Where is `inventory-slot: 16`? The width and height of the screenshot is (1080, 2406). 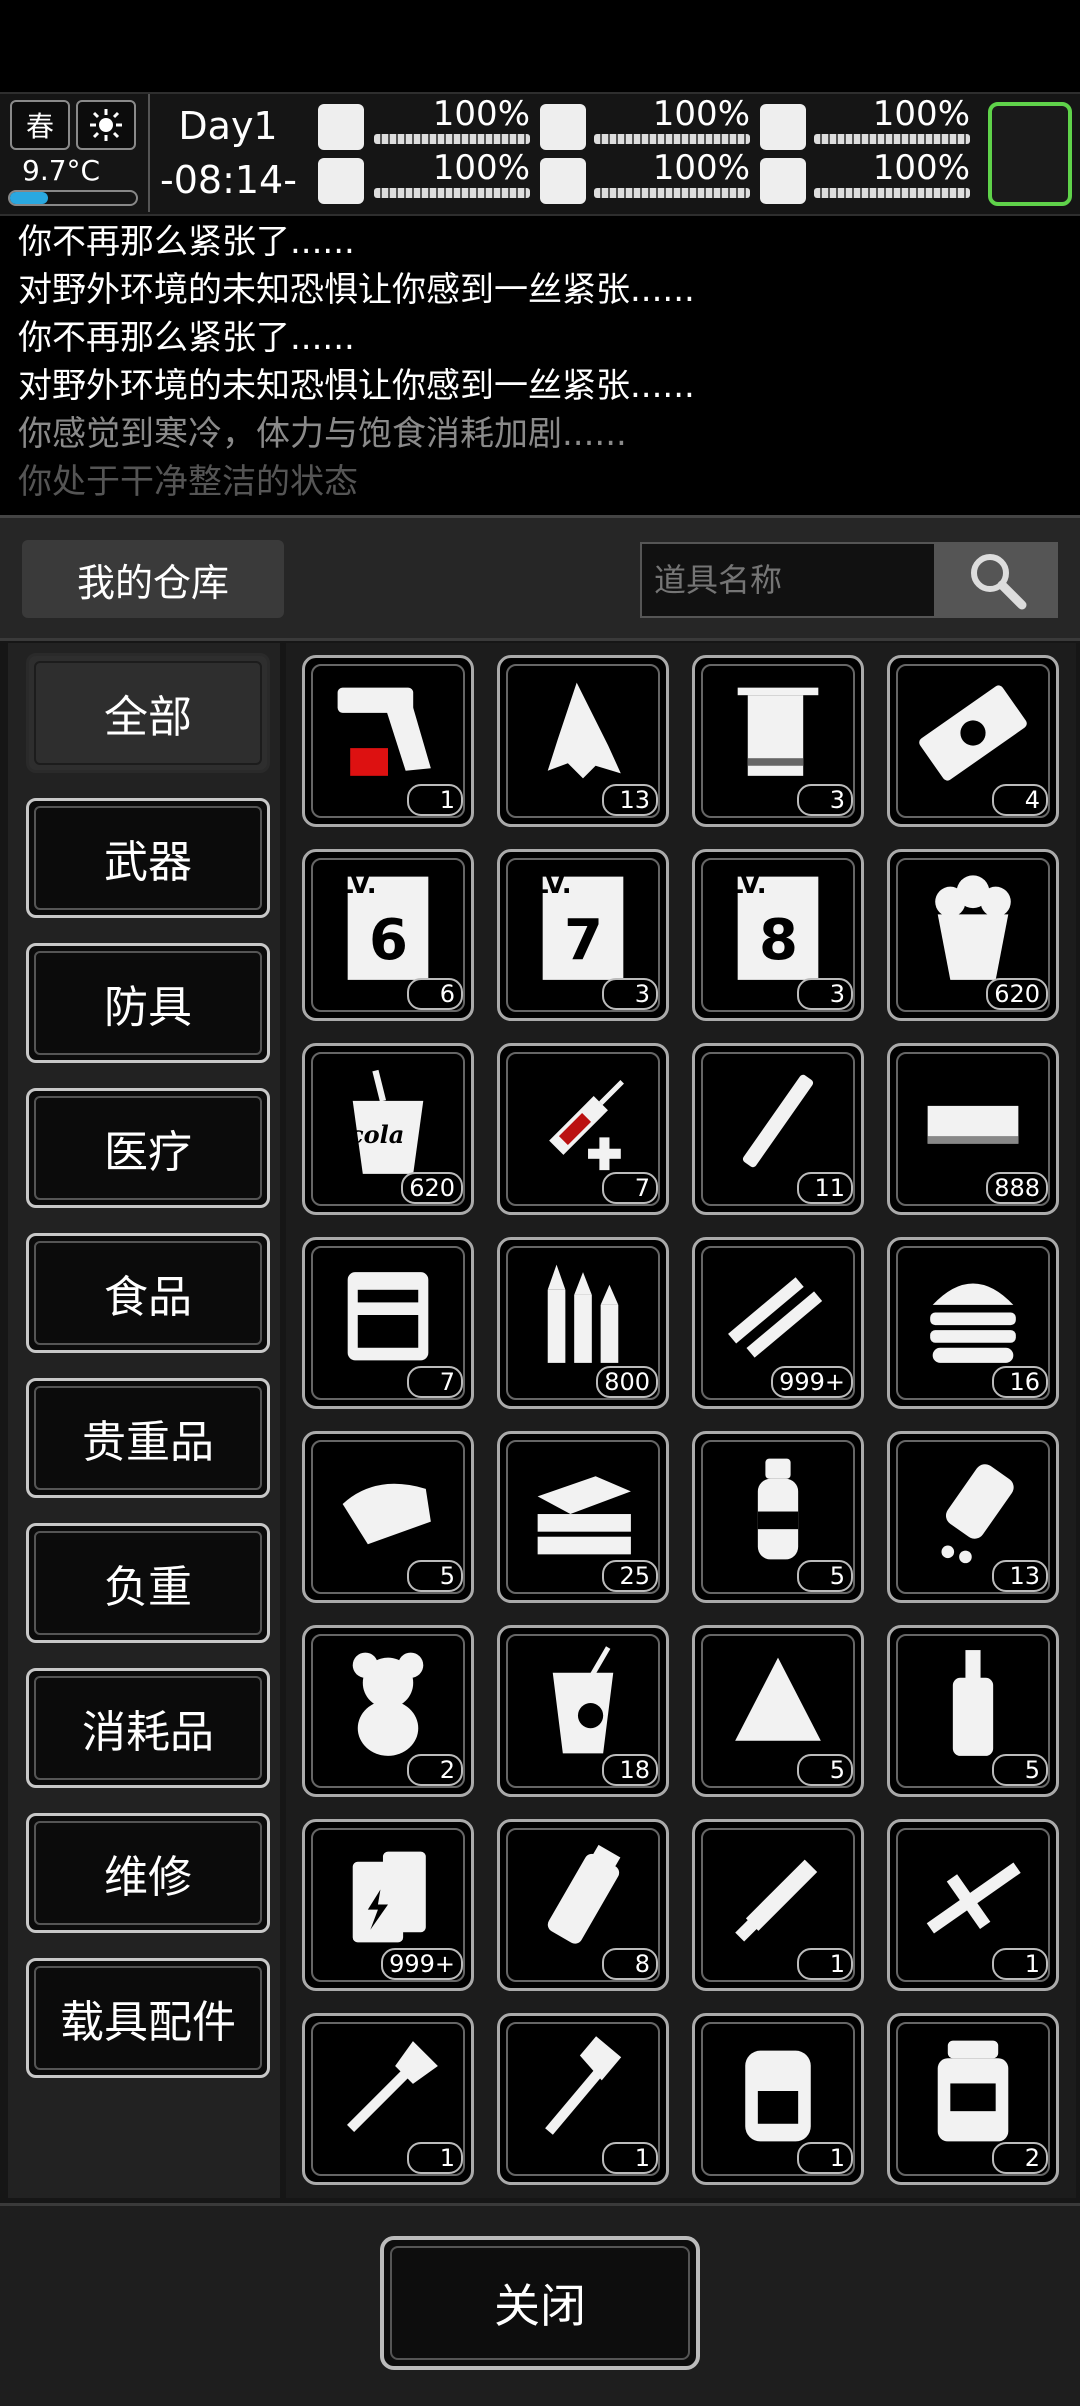
inventory-slot: 16 is located at coordinates (973, 1323).